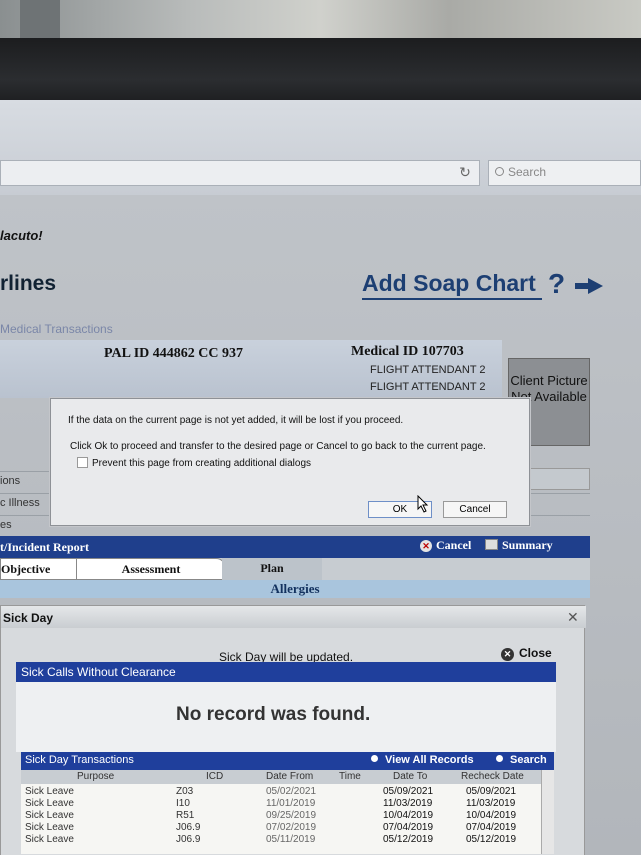 The height and width of the screenshot is (855, 641). Describe the element at coordinates (449, 283) in the screenshot. I see `page-title: Add Soap Chart` at that location.